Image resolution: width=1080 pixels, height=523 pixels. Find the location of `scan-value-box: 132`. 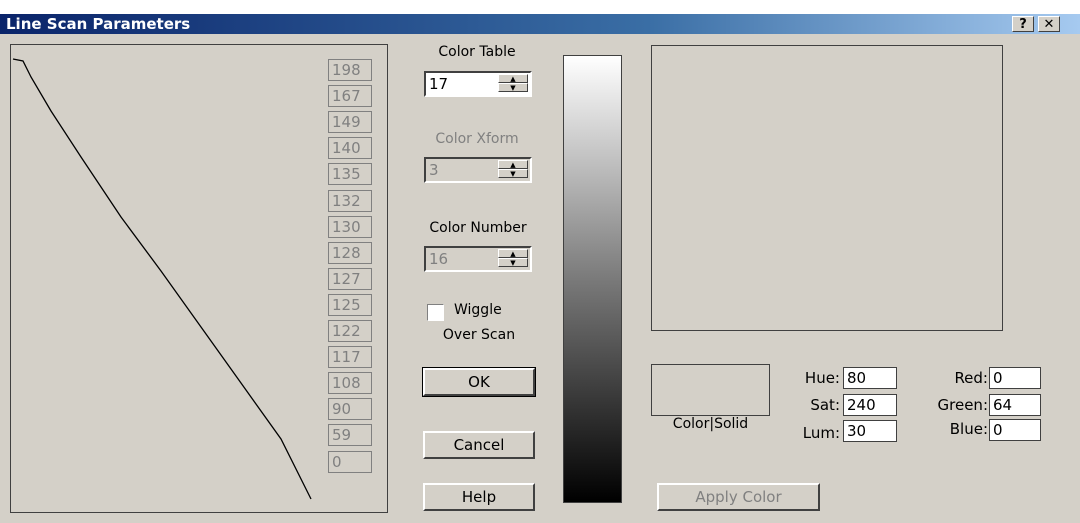

scan-value-box: 132 is located at coordinates (350, 201).